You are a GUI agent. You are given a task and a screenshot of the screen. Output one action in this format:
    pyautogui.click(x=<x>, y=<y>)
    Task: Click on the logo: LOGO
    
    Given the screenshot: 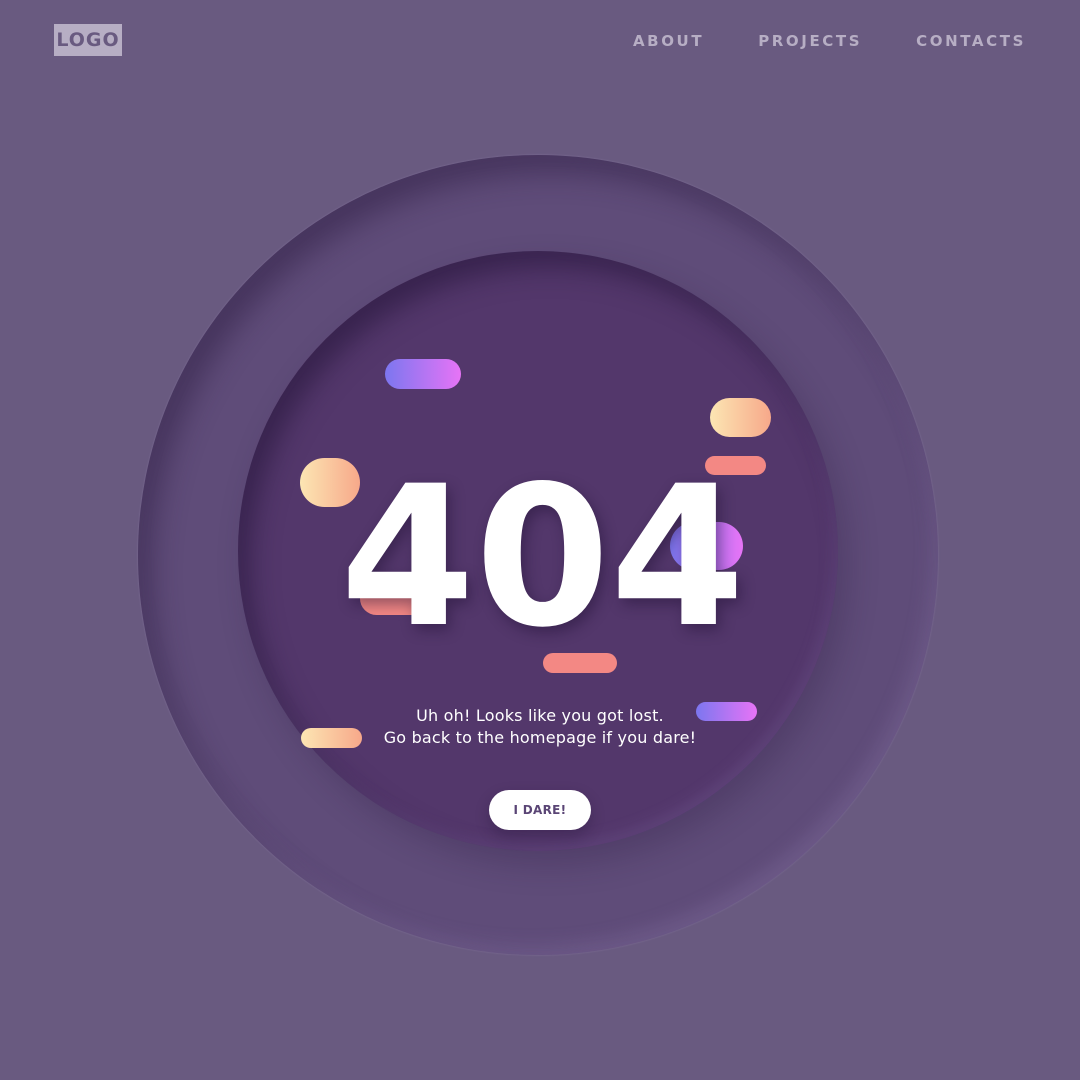 What is the action you would take?
    pyautogui.click(x=88, y=40)
    